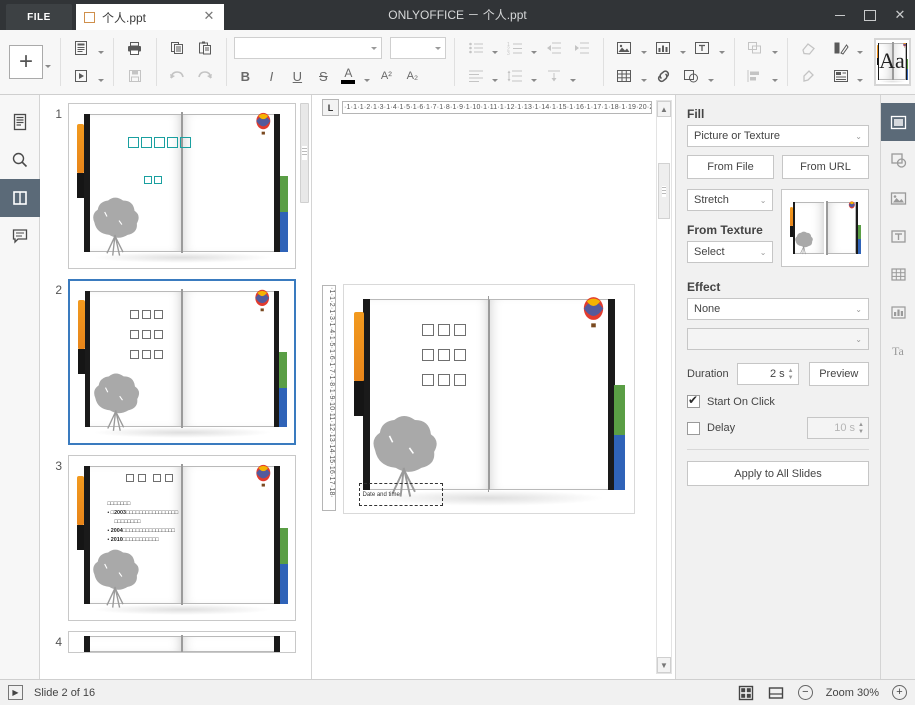  Describe the element at coordinates (534, 76) in the screenshot. I see `line-spacing-dropdown-icon` at that location.